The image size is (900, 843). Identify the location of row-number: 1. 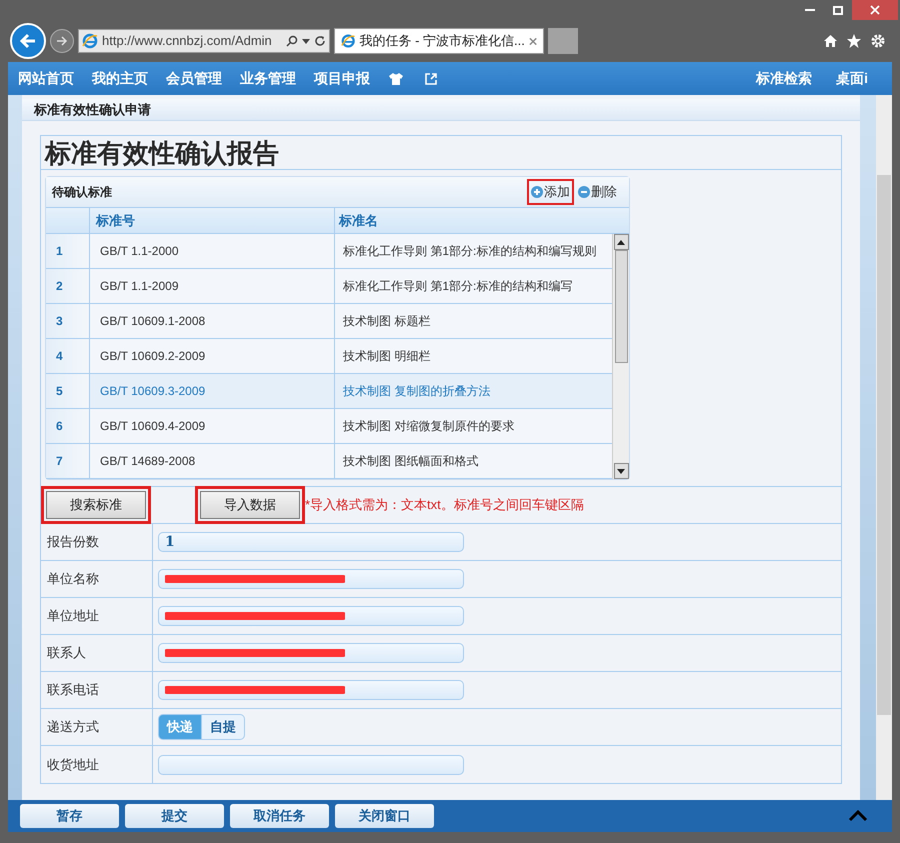
(68, 251).